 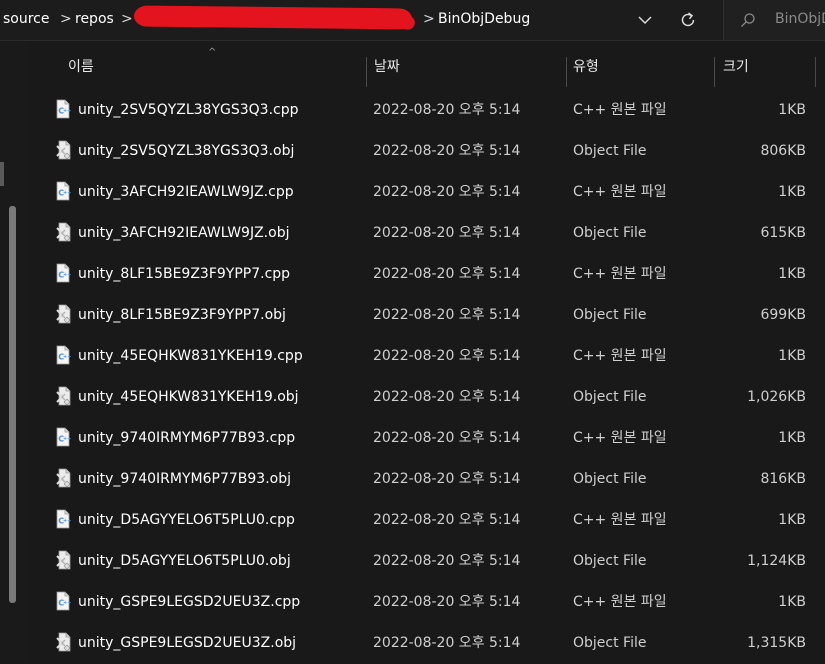 What do you see at coordinates (776, 561) in the screenshot?
I see `file-size: 1,124KB` at bounding box center [776, 561].